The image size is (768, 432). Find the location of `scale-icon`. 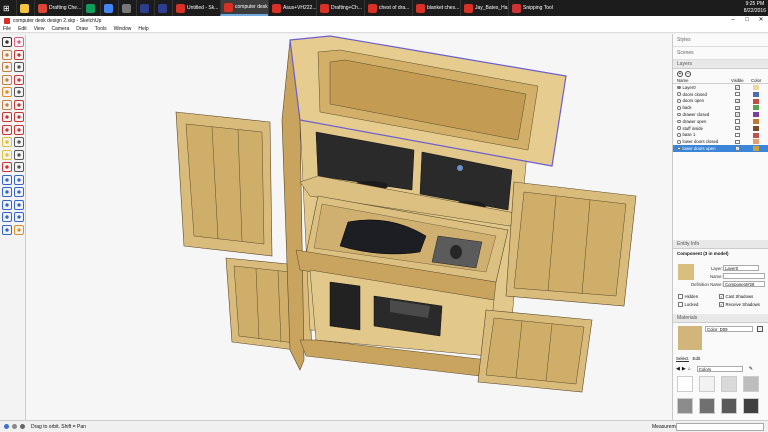

scale-icon is located at coordinates (7, 129).